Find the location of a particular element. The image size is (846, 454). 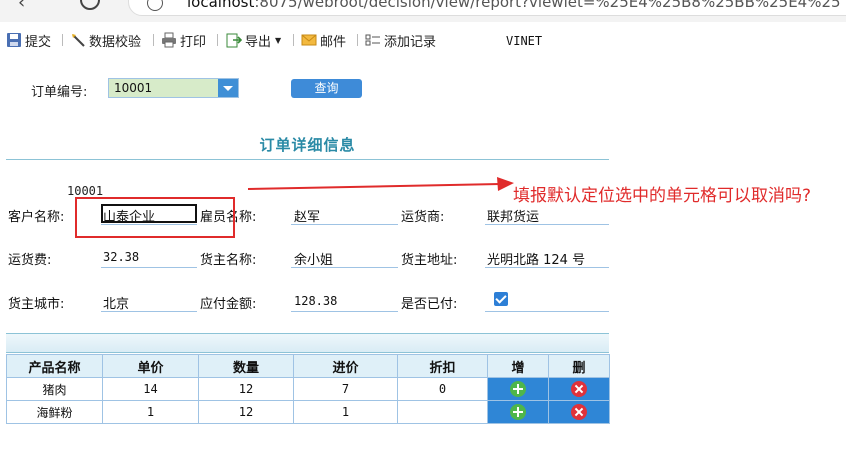

section-band is located at coordinates (307, 343).